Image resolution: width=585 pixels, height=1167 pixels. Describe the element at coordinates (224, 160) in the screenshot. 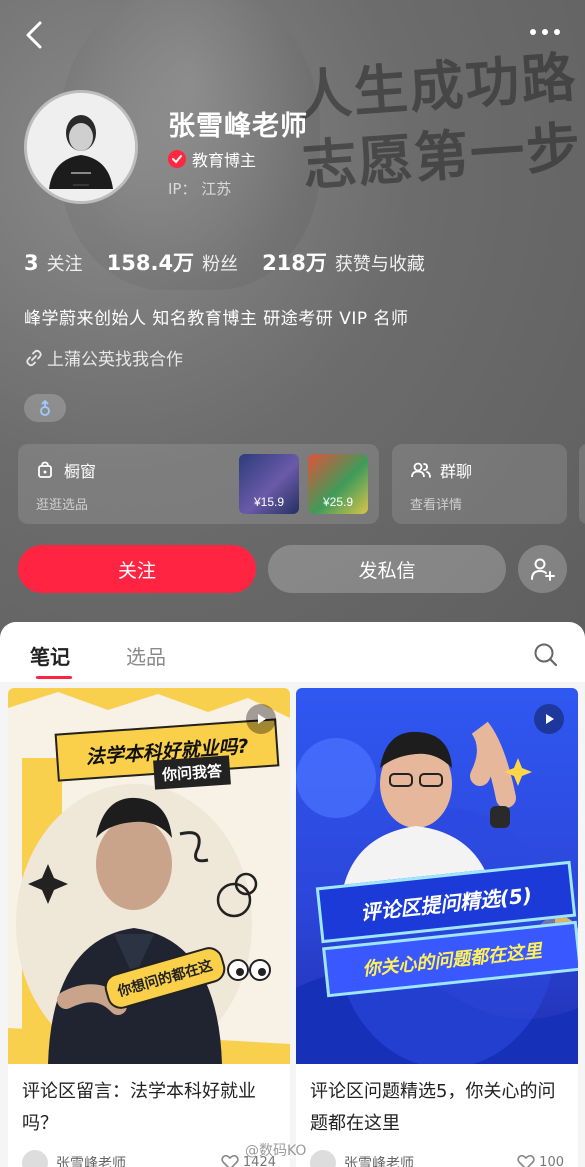

I see `verification-label: 教育博主` at that location.